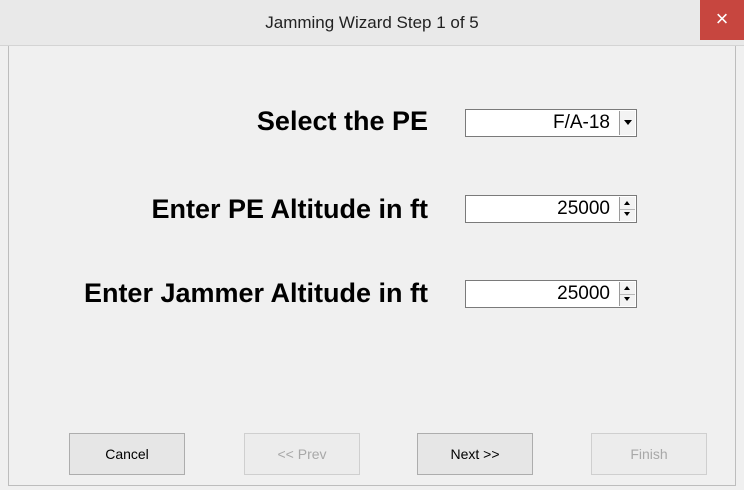 This screenshot has height=490, width=744. I want to click on window-title: Jamming Wizard Step 1 of 5, so click(372, 22).